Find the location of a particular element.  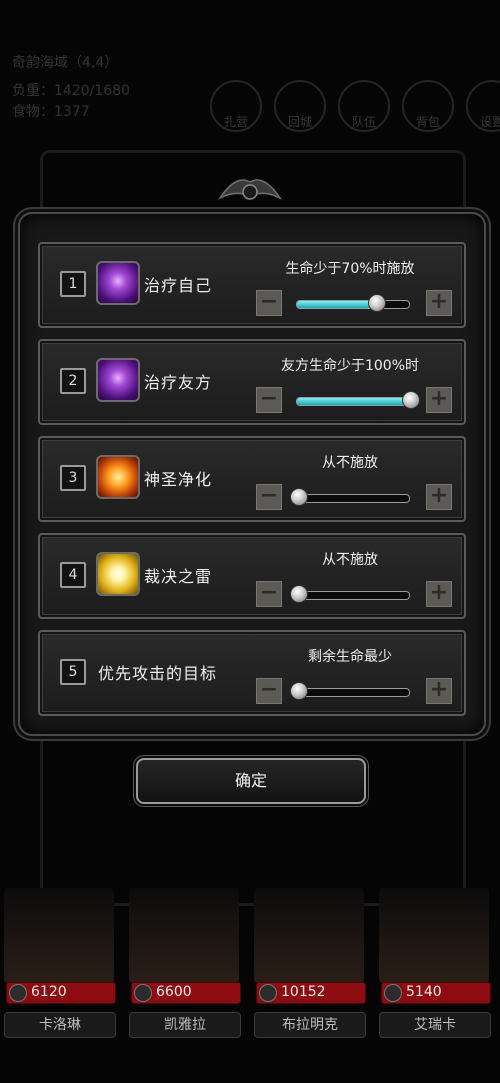

bag-button: 背包 is located at coordinates (428, 106).